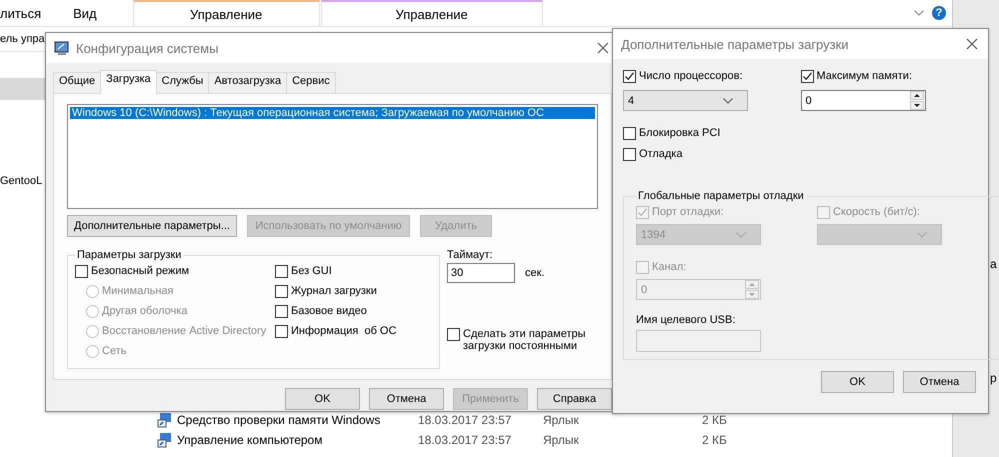  What do you see at coordinates (534, 273) in the screenshot?
I see `unit-label: сек.` at bounding box center [534, 273].